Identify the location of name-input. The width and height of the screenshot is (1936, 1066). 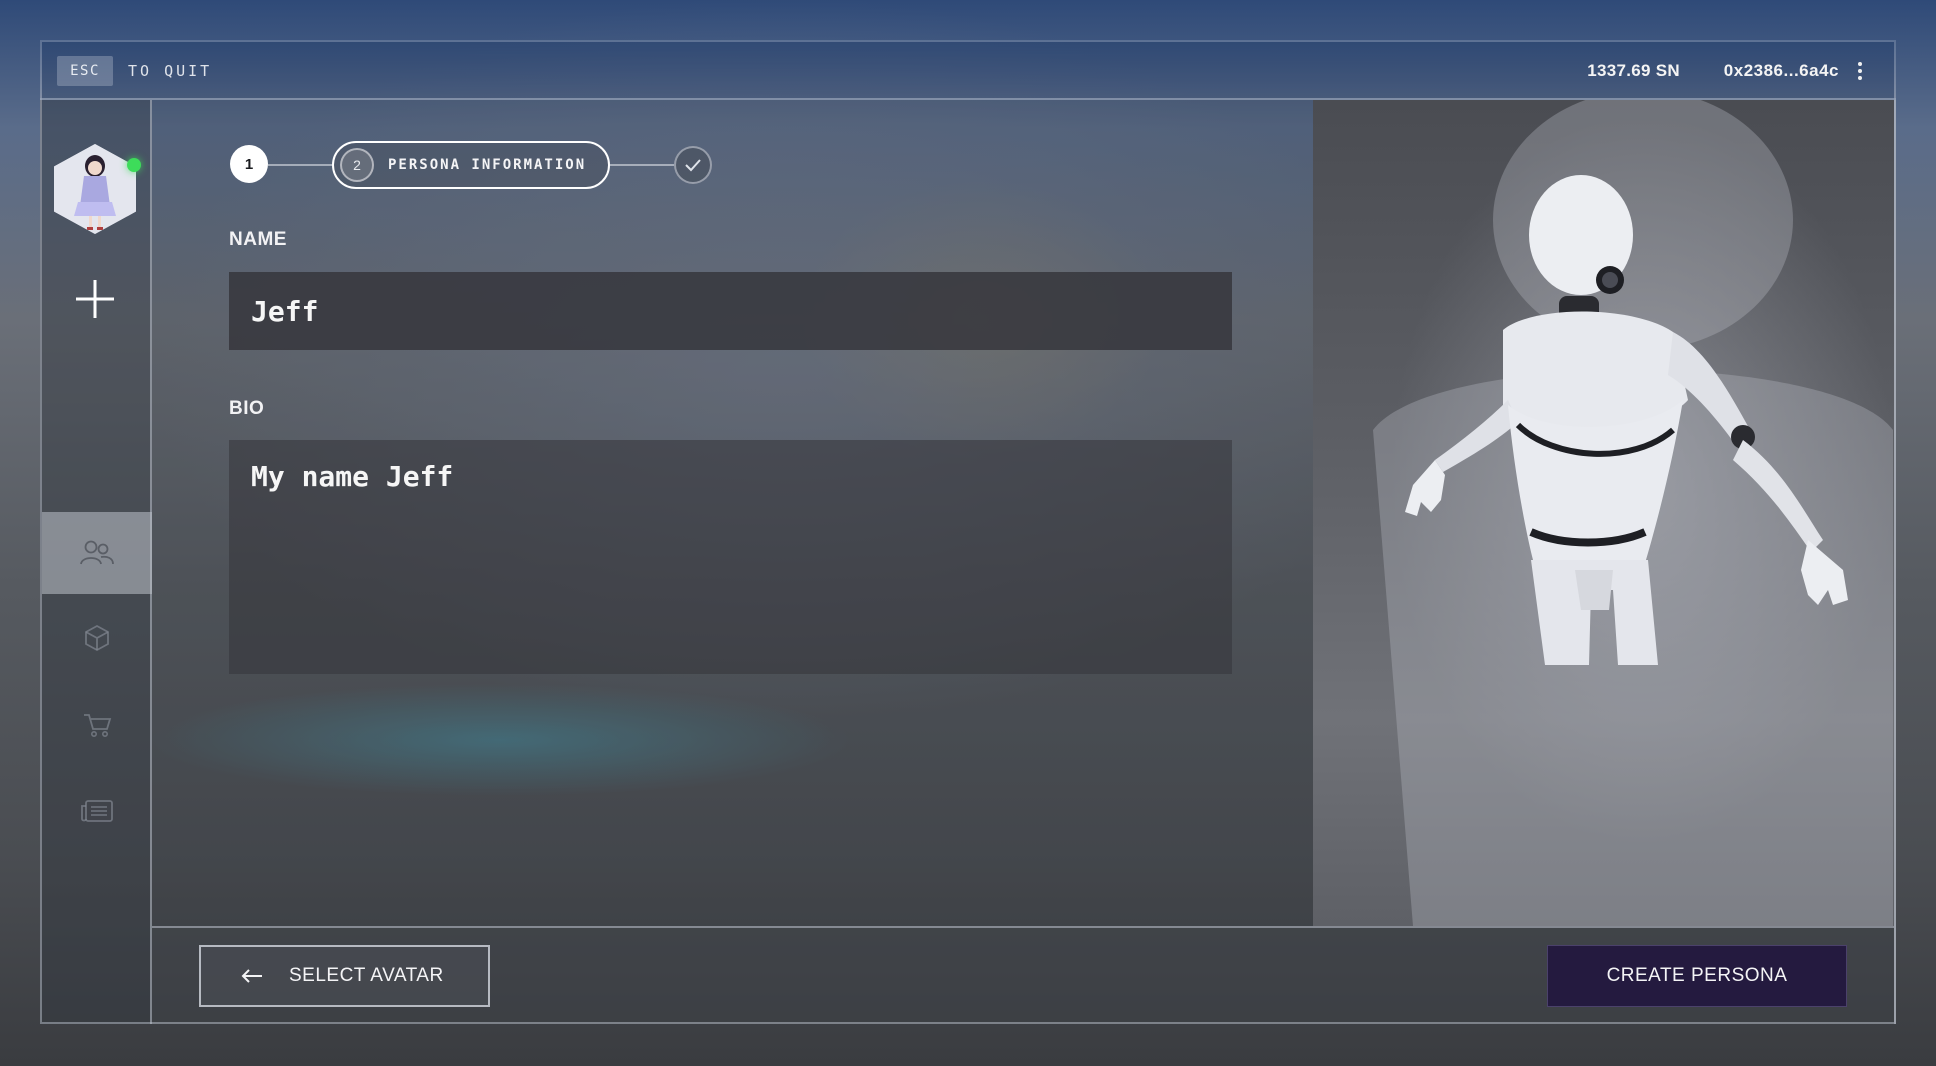
(730, 311).